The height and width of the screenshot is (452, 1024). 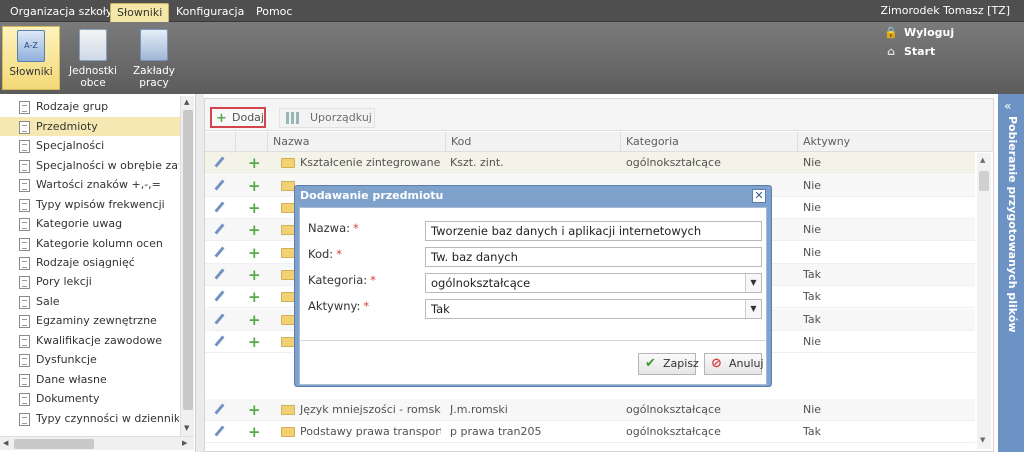 I want to click on name-label-text: Nazwa:, so click(x=329, y=228).